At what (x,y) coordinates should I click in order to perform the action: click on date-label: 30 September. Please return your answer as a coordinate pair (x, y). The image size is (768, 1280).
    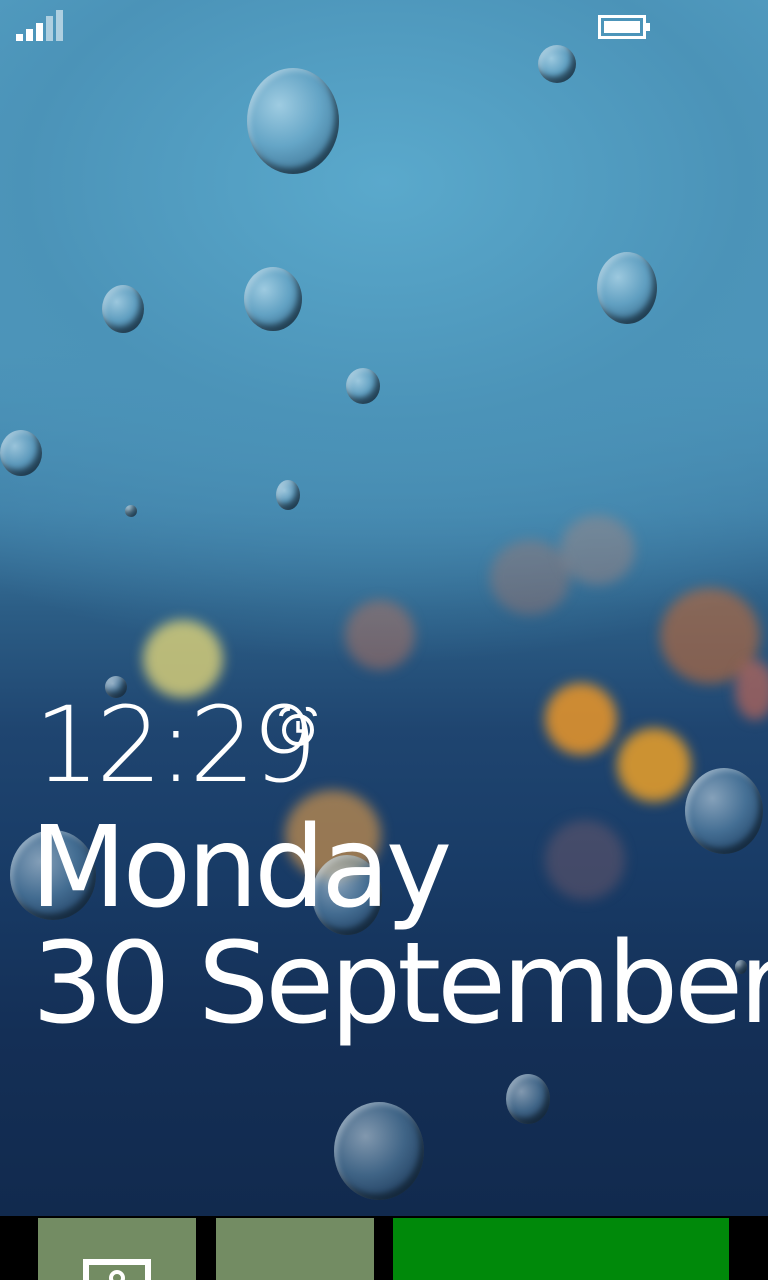
    Looking at the image, I should click on (400, 984).